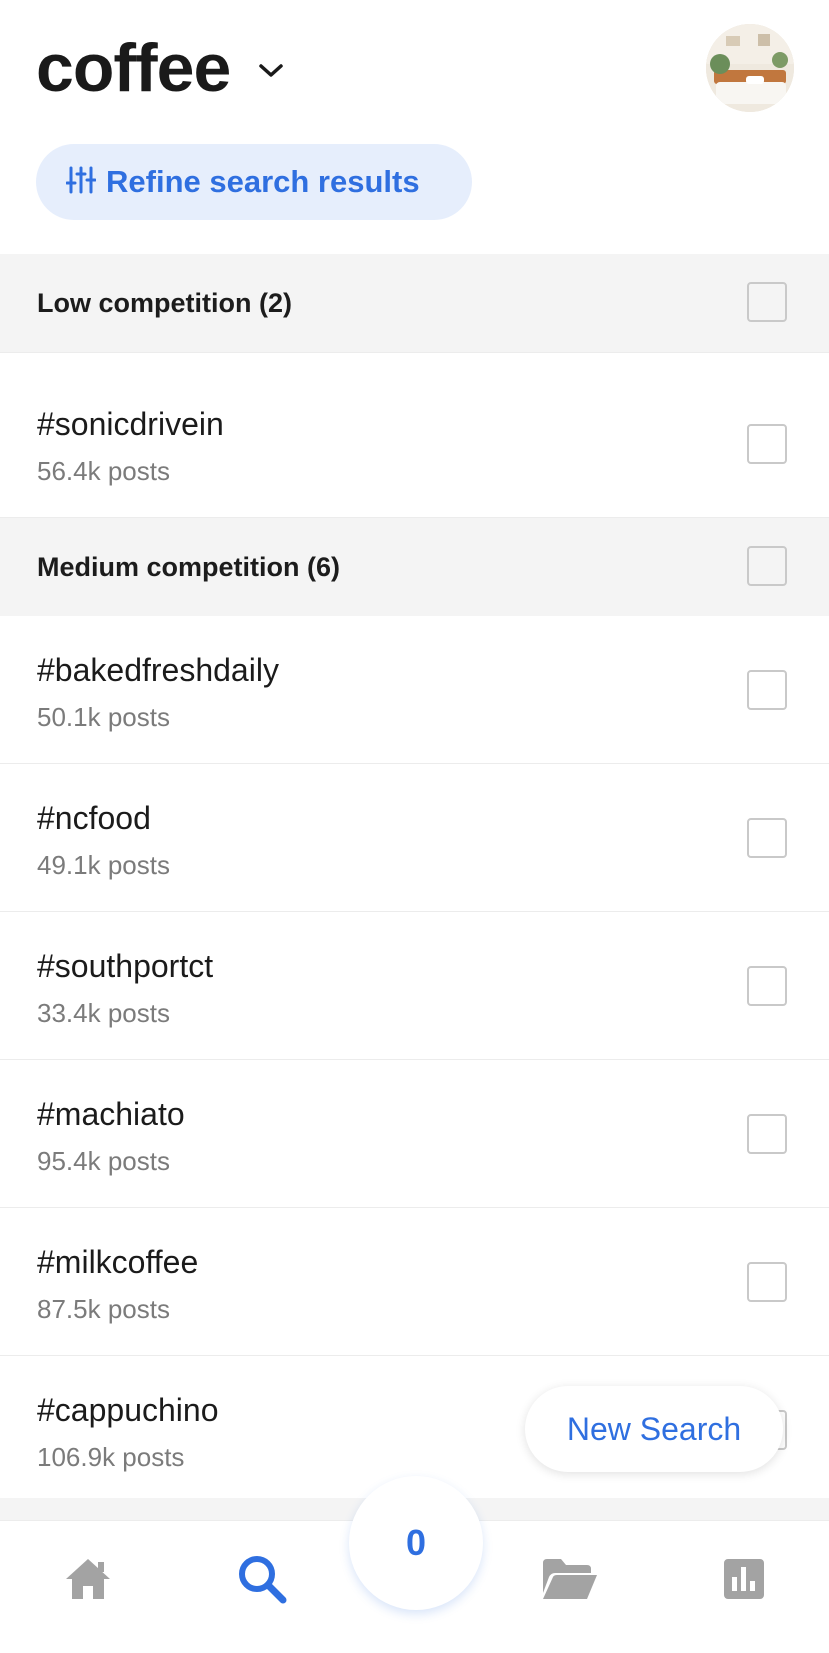 The height and width of the screenshot is (1653, 829). What do you see at coordinates (103, 1161) in the screenshot?
I see `post-count: 95.4k posts` at bounding box center [103, 1161].